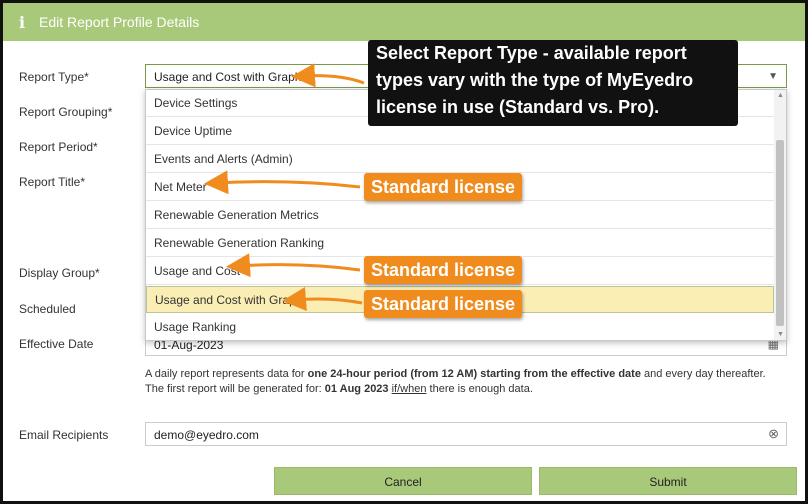 The height and width of the screenshot is (504, 808). What do you see at coordinates (22, 22) in the screenshot?
I see `info-icon: i` at bounding box center [22, 22].